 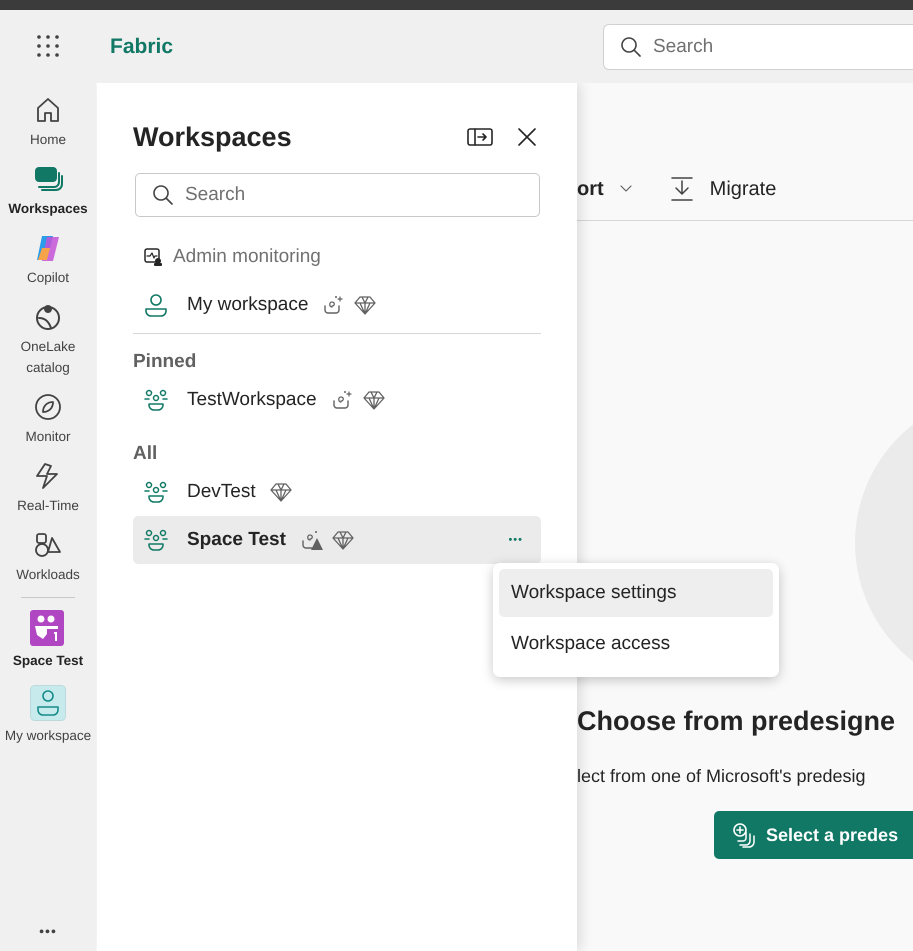 What do you see at coordinates (337, 400) in the screenshot?
I see `workspace-item: TestWorkspace` at bounding box center [337, 400].